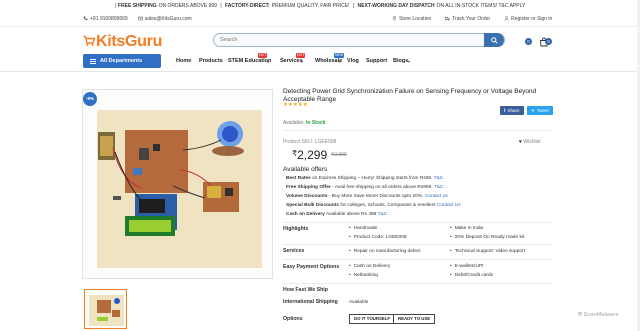 The image size is (640, 331). What do you see at coordinates (293, 319) in the screenshot?
I see `options-label: Options` at bounding box center [293, 319].